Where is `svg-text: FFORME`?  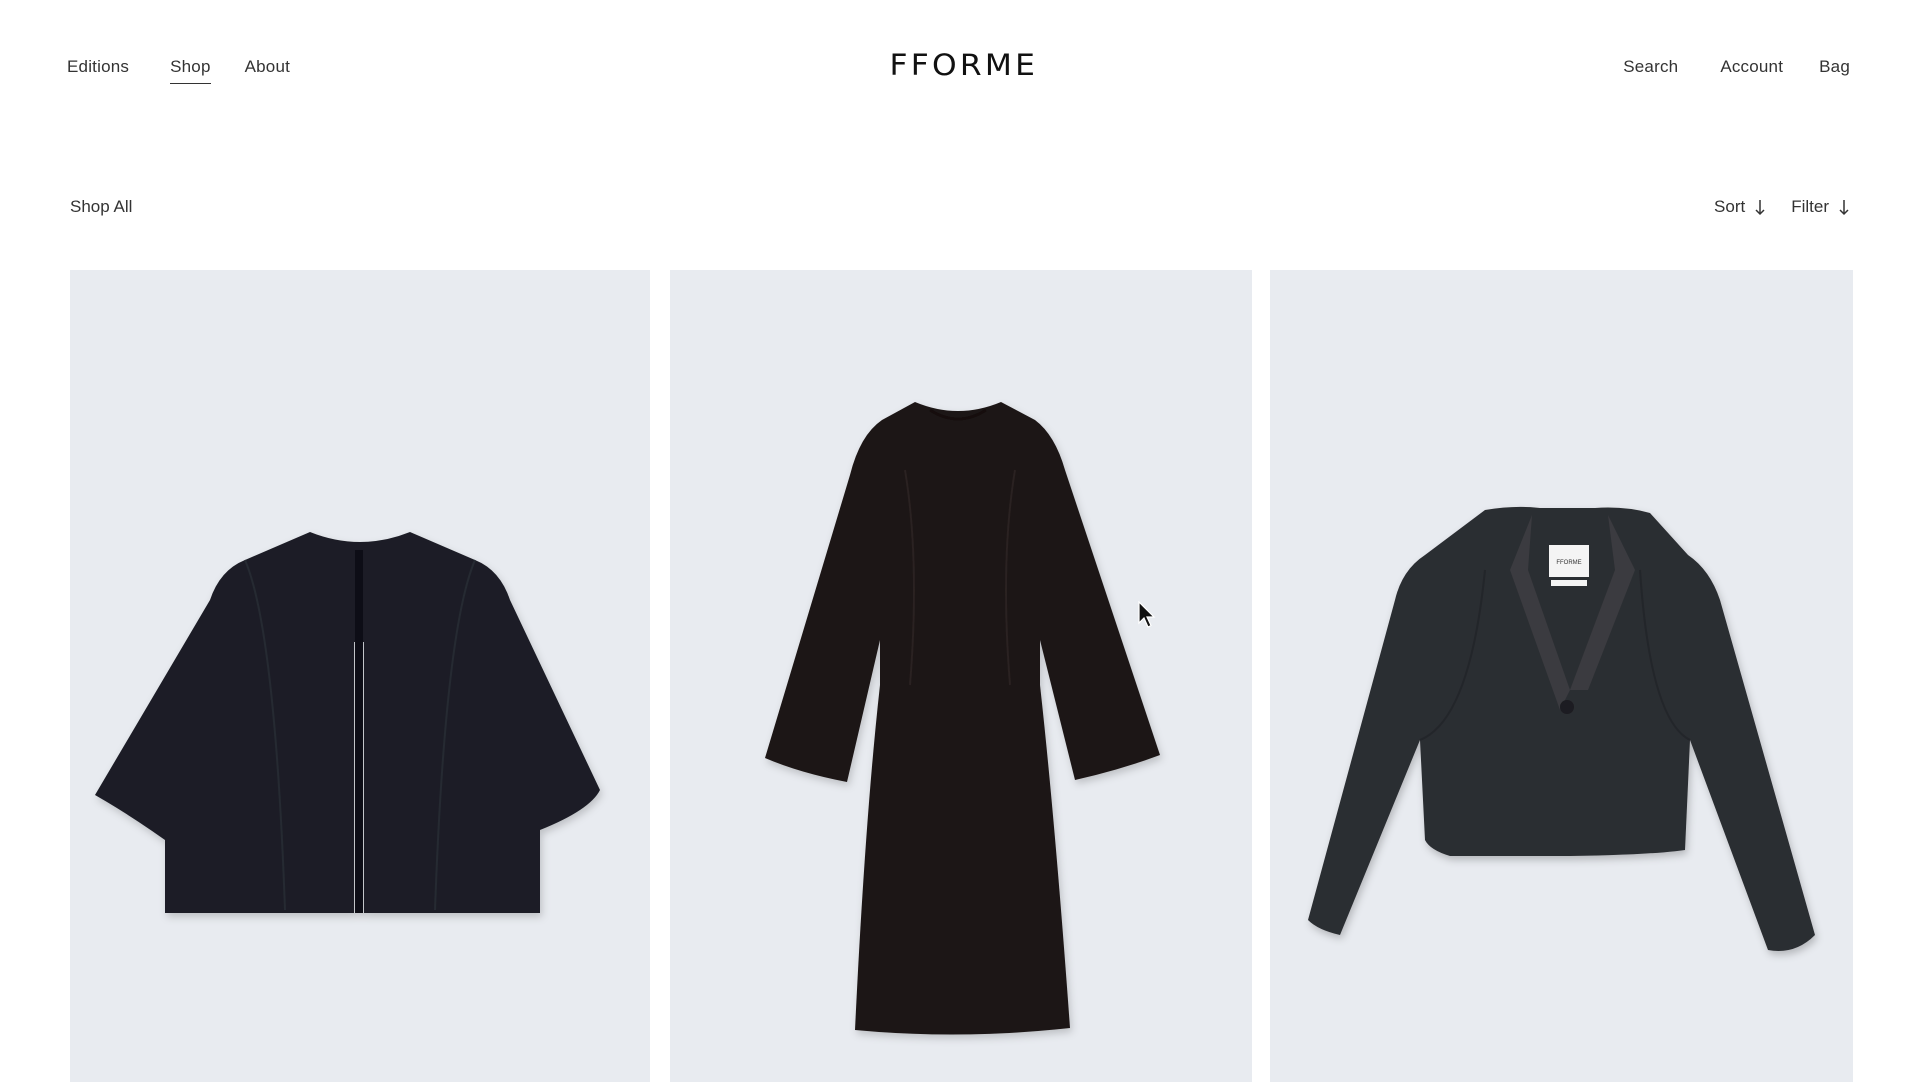
svg-text: FFORME is located at coordinates (1568, 563).